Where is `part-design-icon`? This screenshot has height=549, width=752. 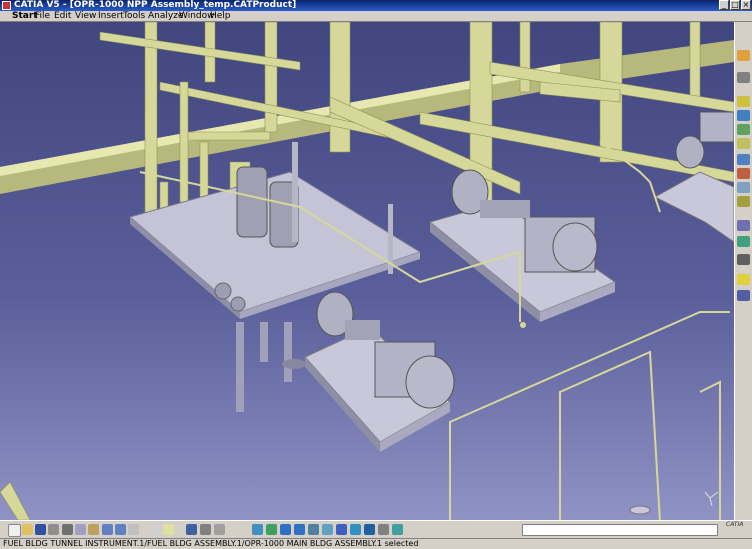
part-design-icon is located at coordinates (743, 77).